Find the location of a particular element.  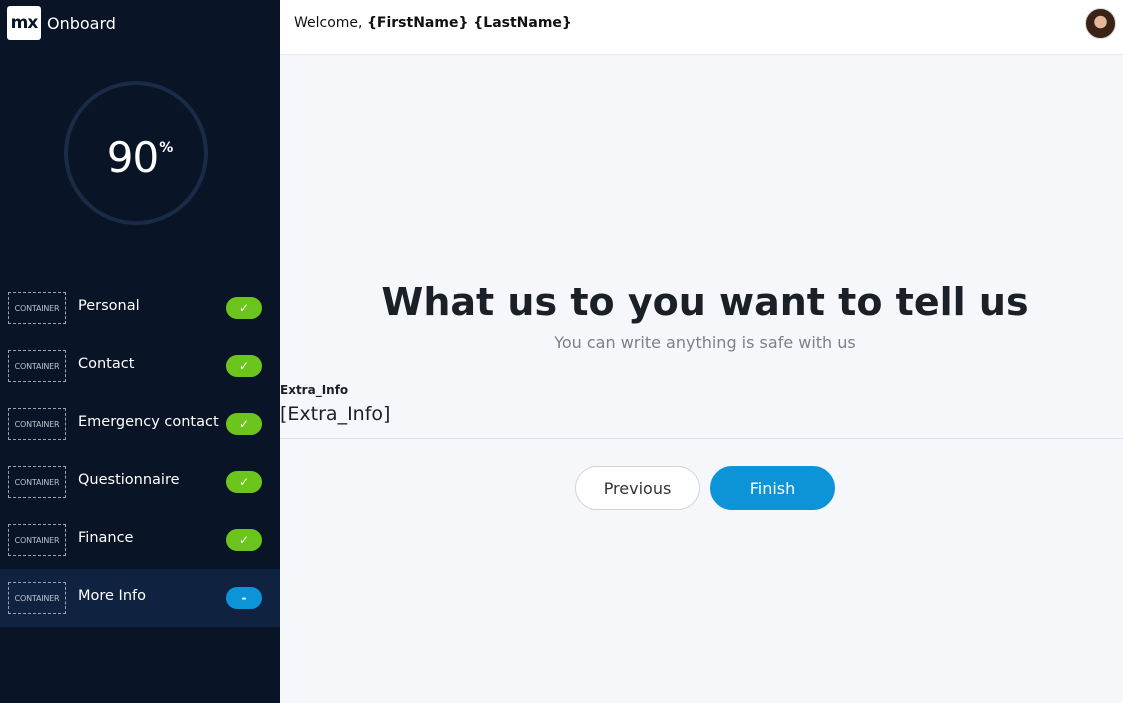

field-divider is located at coordinates (701, 438).